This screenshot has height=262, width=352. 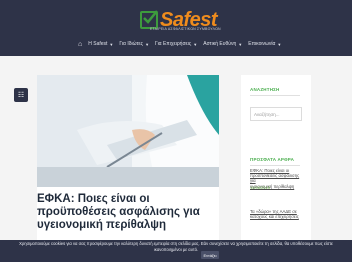 I want to click on nav-item-safest: Η Safest ▼, so click(x=100, y=44).